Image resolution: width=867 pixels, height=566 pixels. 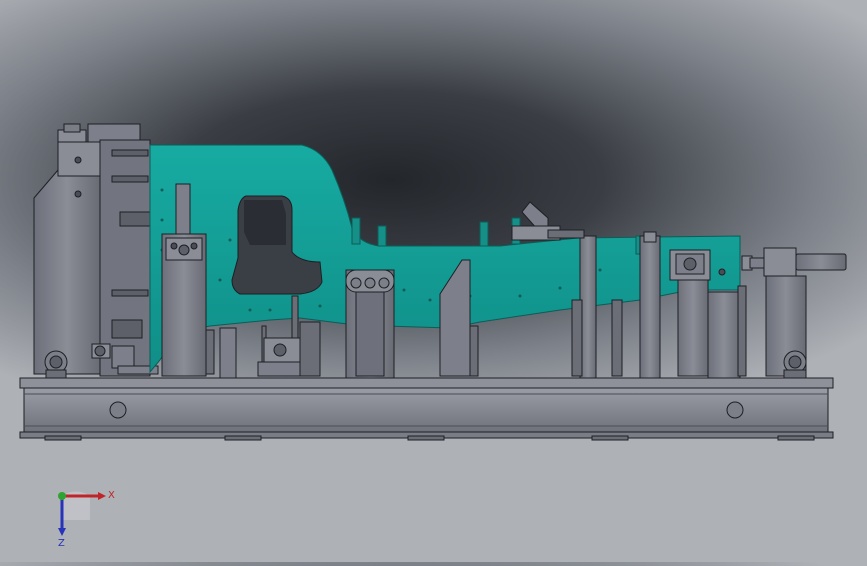 What do you see at coordinates (96, 251) in the screenshot?
I see `left-clamp-tower` at bounding box center [96, 251].